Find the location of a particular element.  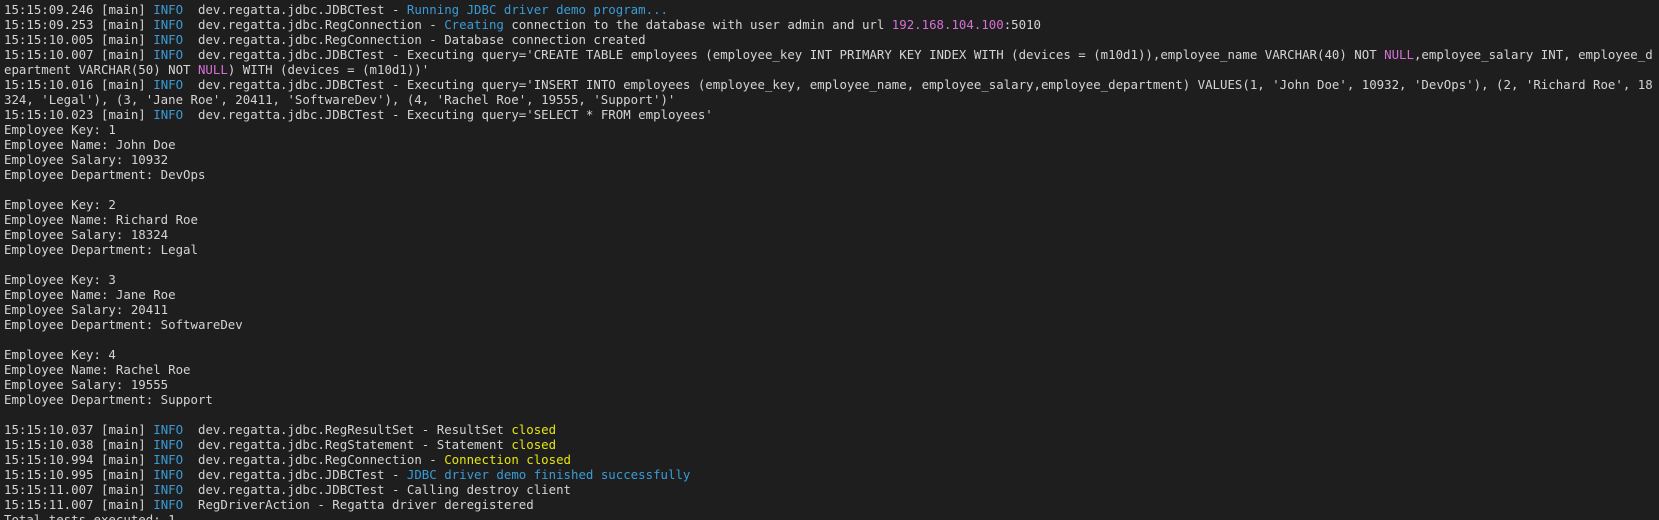

output-line: Employee Key: 1 is located at coordinates (60, 129).